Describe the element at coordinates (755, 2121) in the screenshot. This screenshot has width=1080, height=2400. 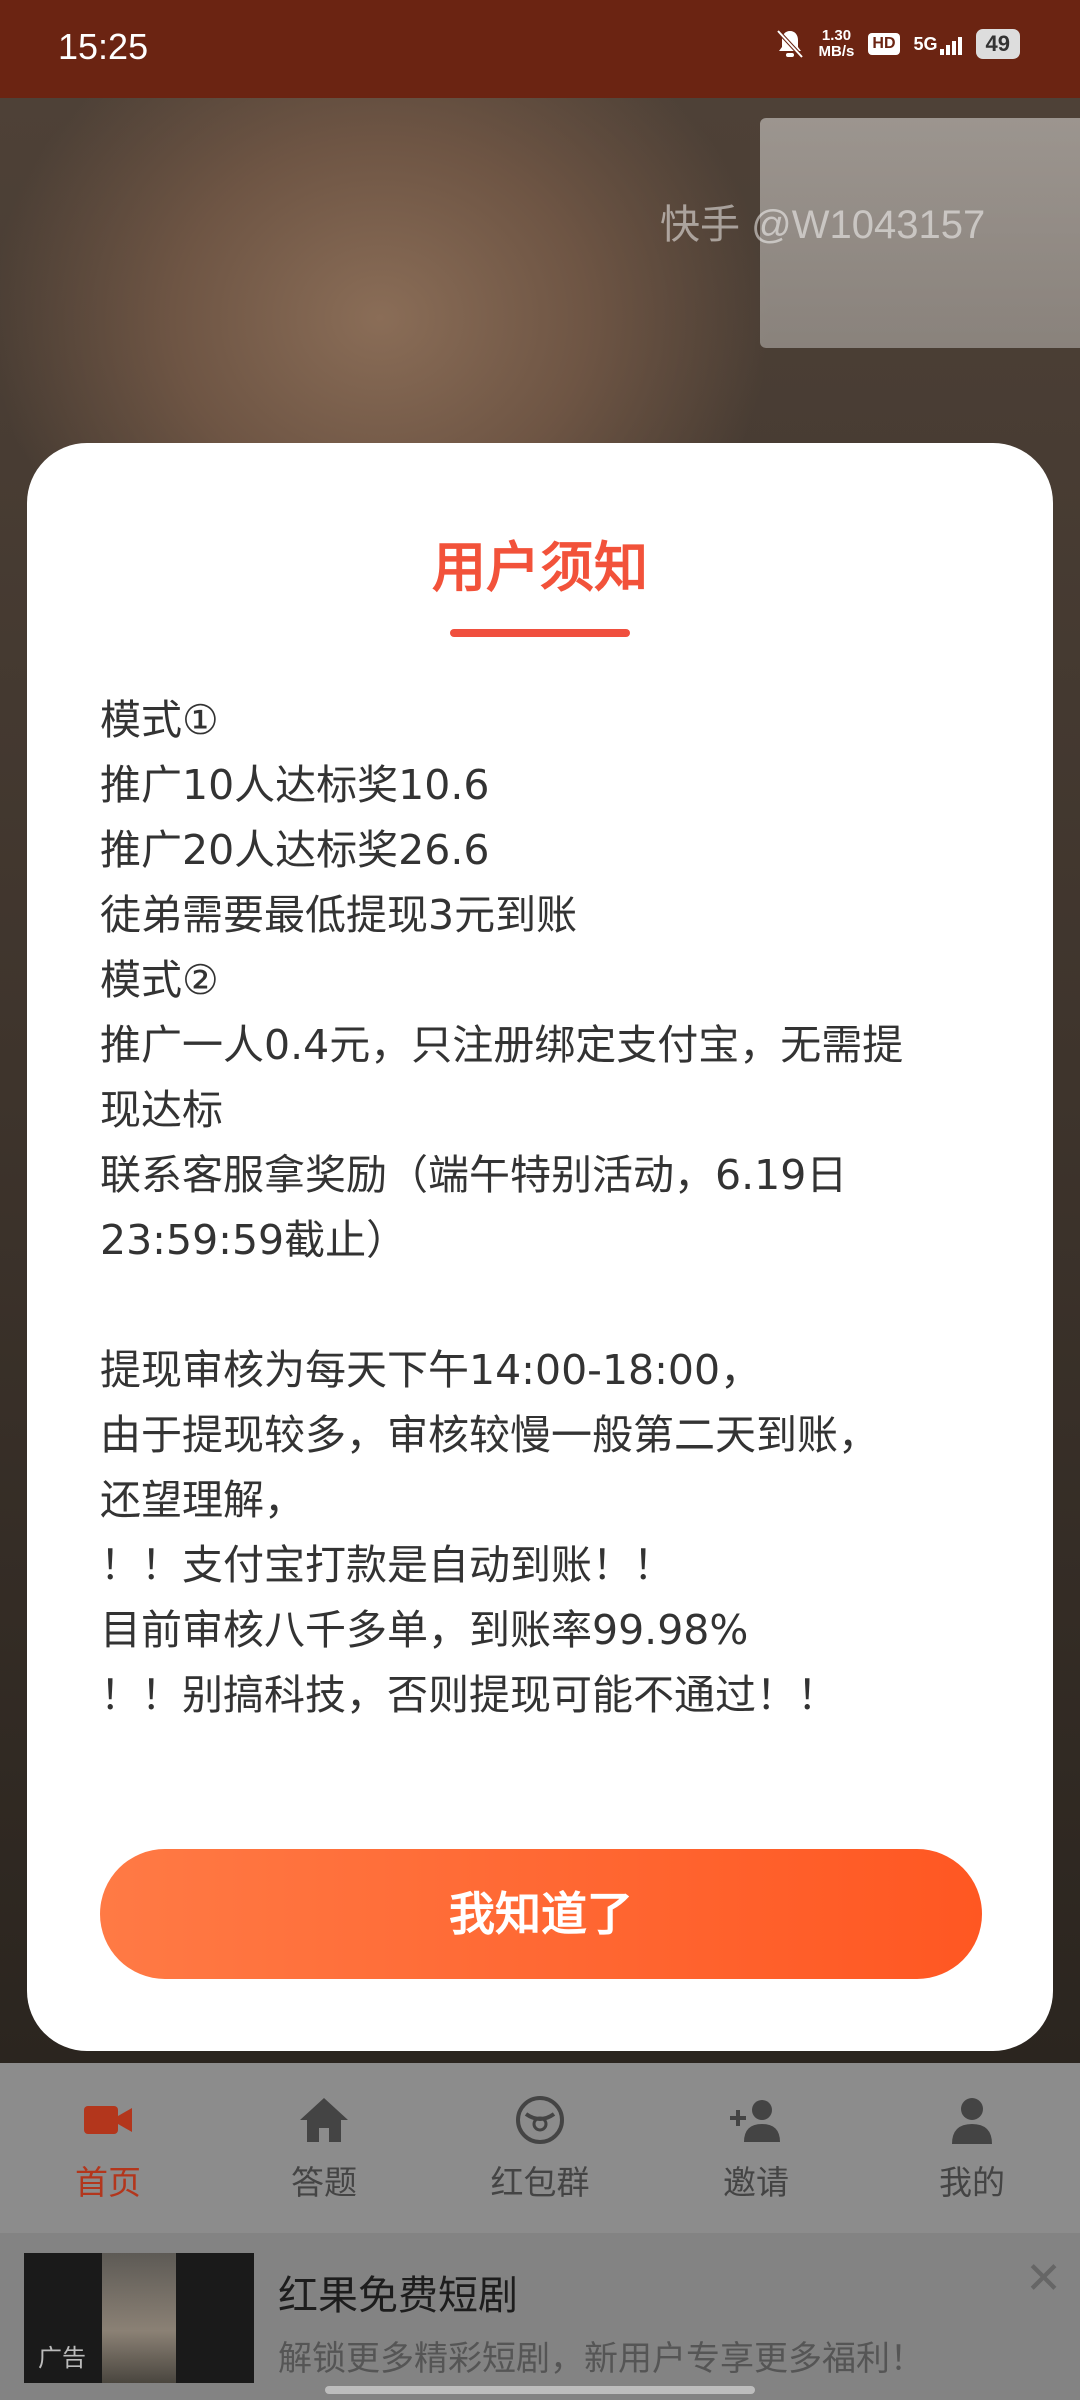
I see `add-user-icon` at that location.